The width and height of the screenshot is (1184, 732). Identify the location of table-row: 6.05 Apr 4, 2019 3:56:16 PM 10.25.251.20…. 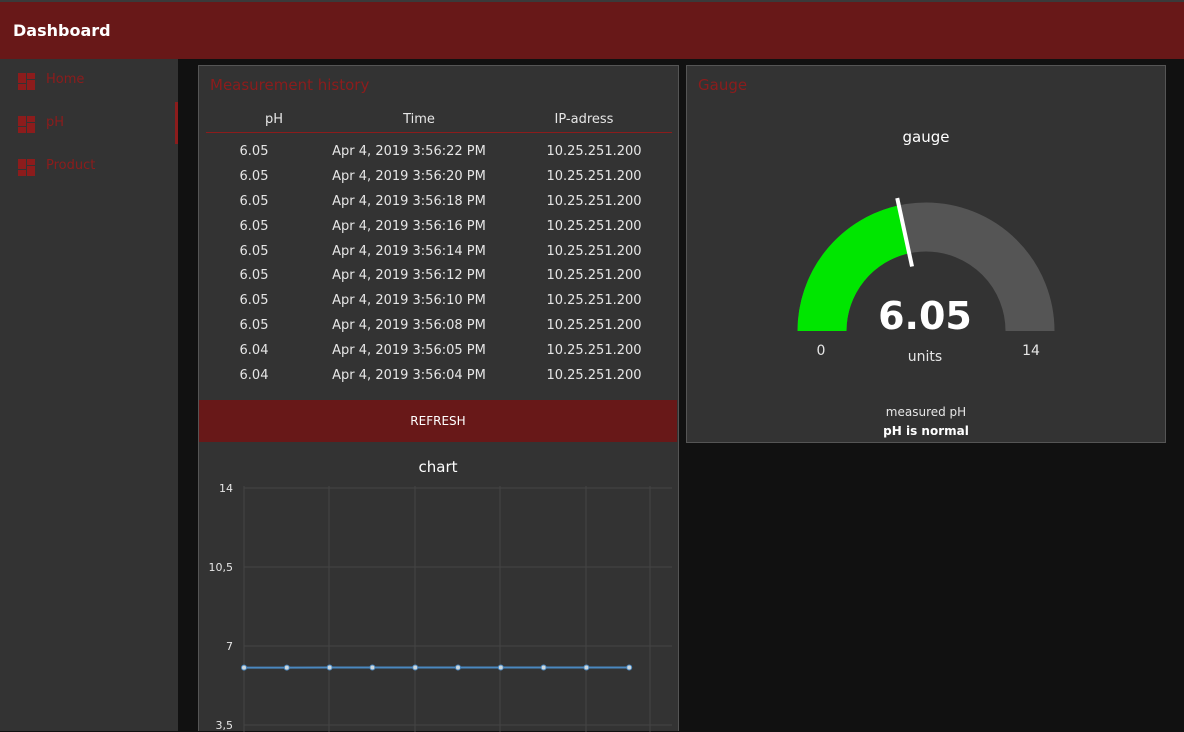
(438, 231).